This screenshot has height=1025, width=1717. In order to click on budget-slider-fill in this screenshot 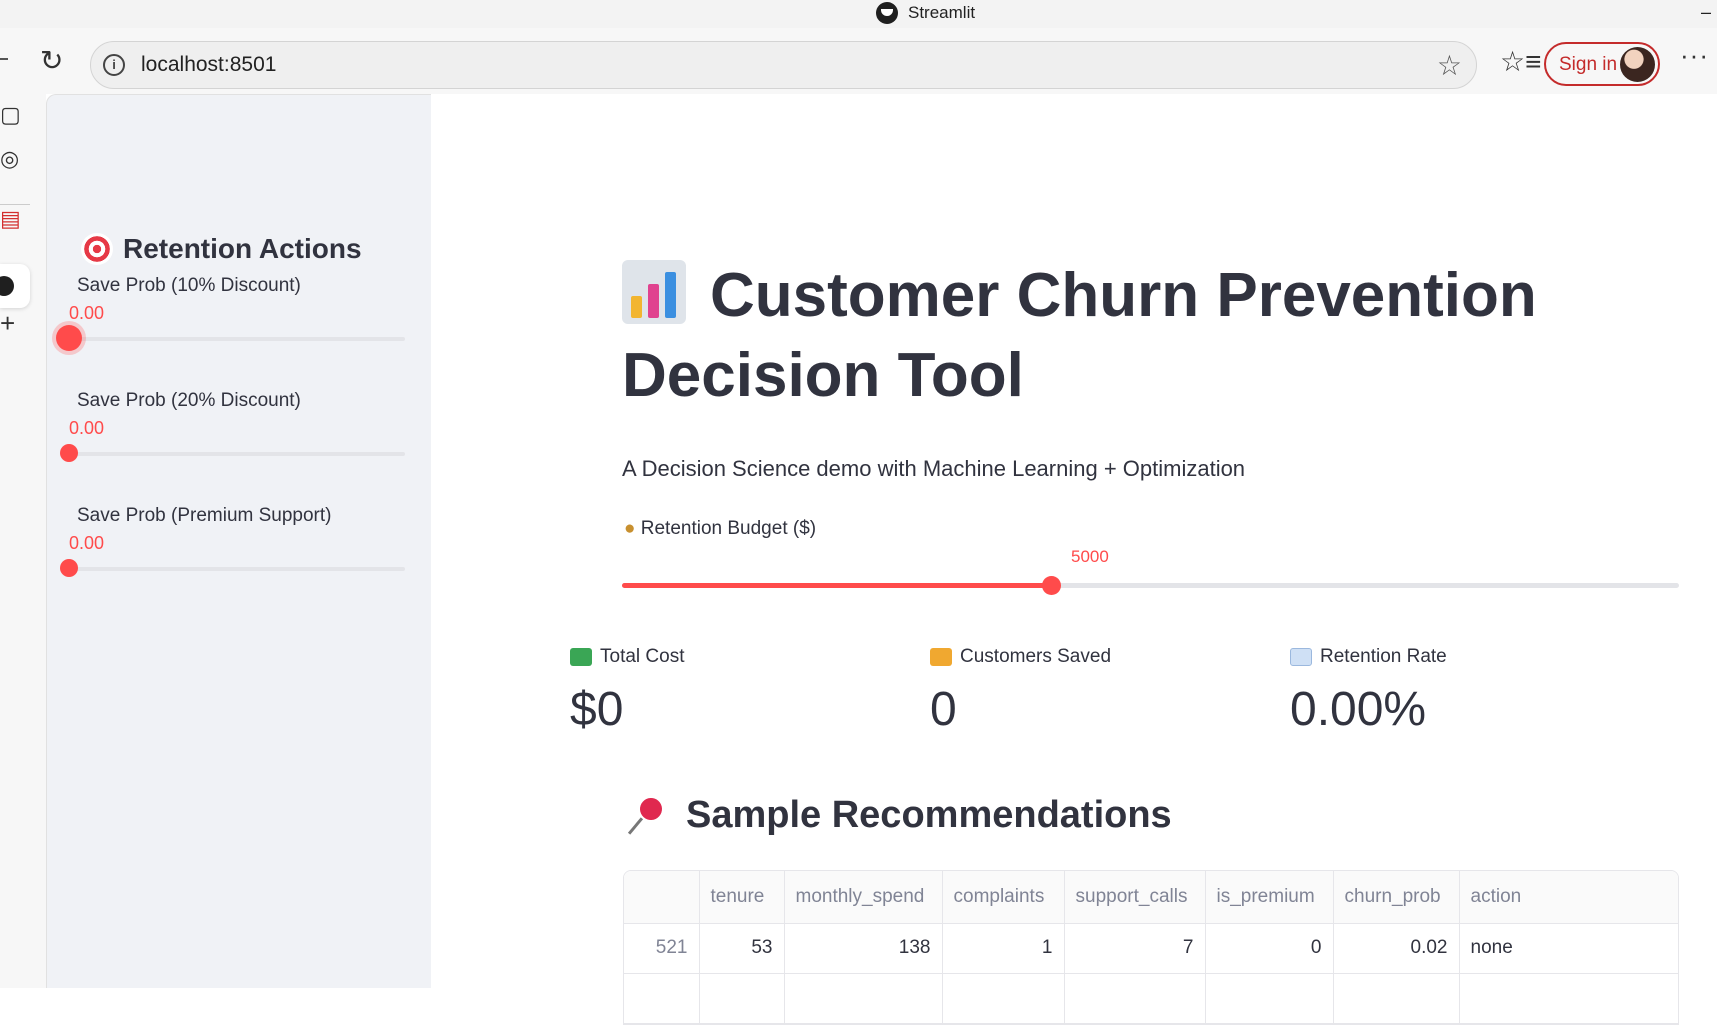, I will do `click(836, 585)`.